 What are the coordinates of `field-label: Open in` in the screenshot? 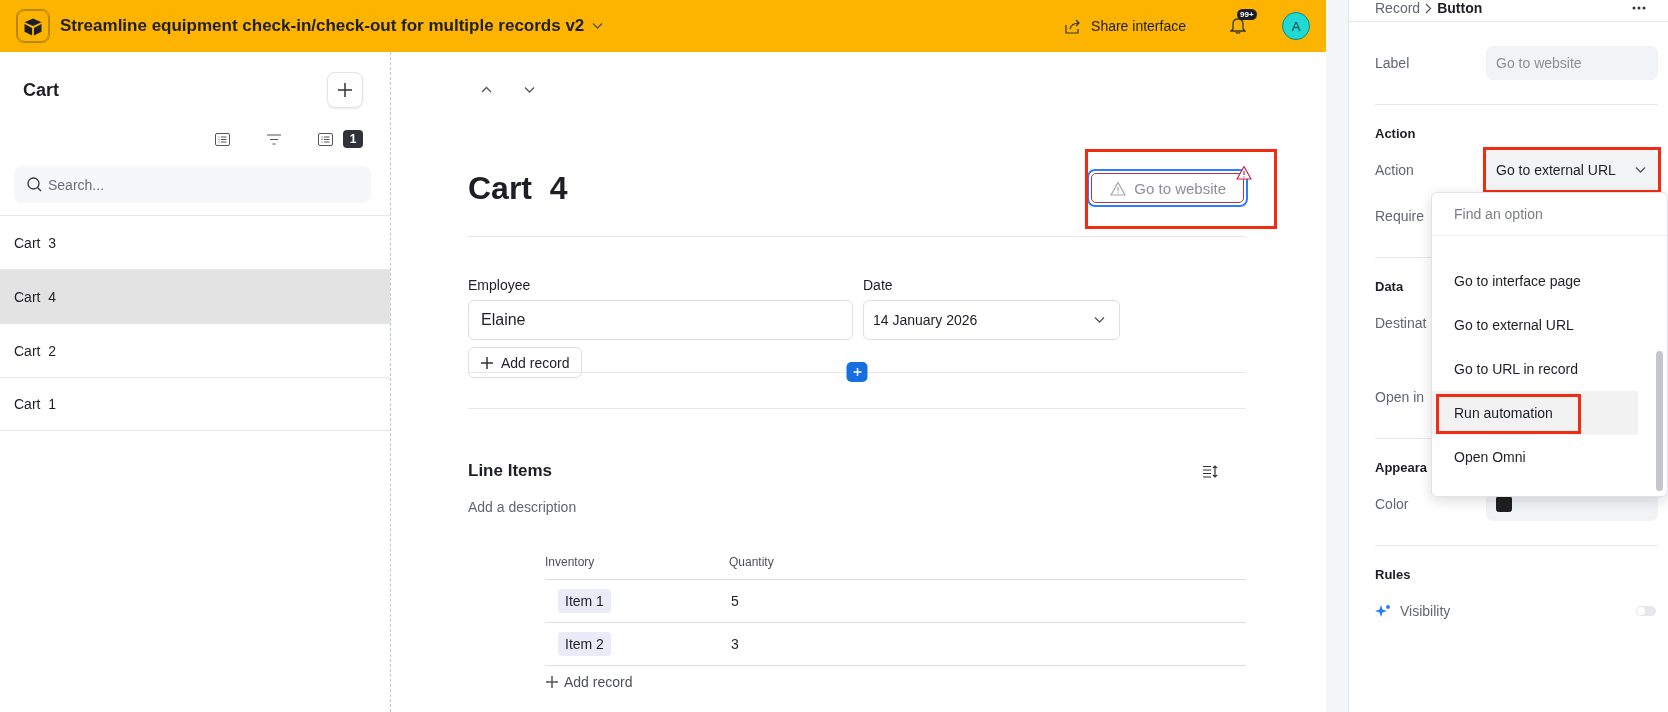 It's located at (1400, 397).